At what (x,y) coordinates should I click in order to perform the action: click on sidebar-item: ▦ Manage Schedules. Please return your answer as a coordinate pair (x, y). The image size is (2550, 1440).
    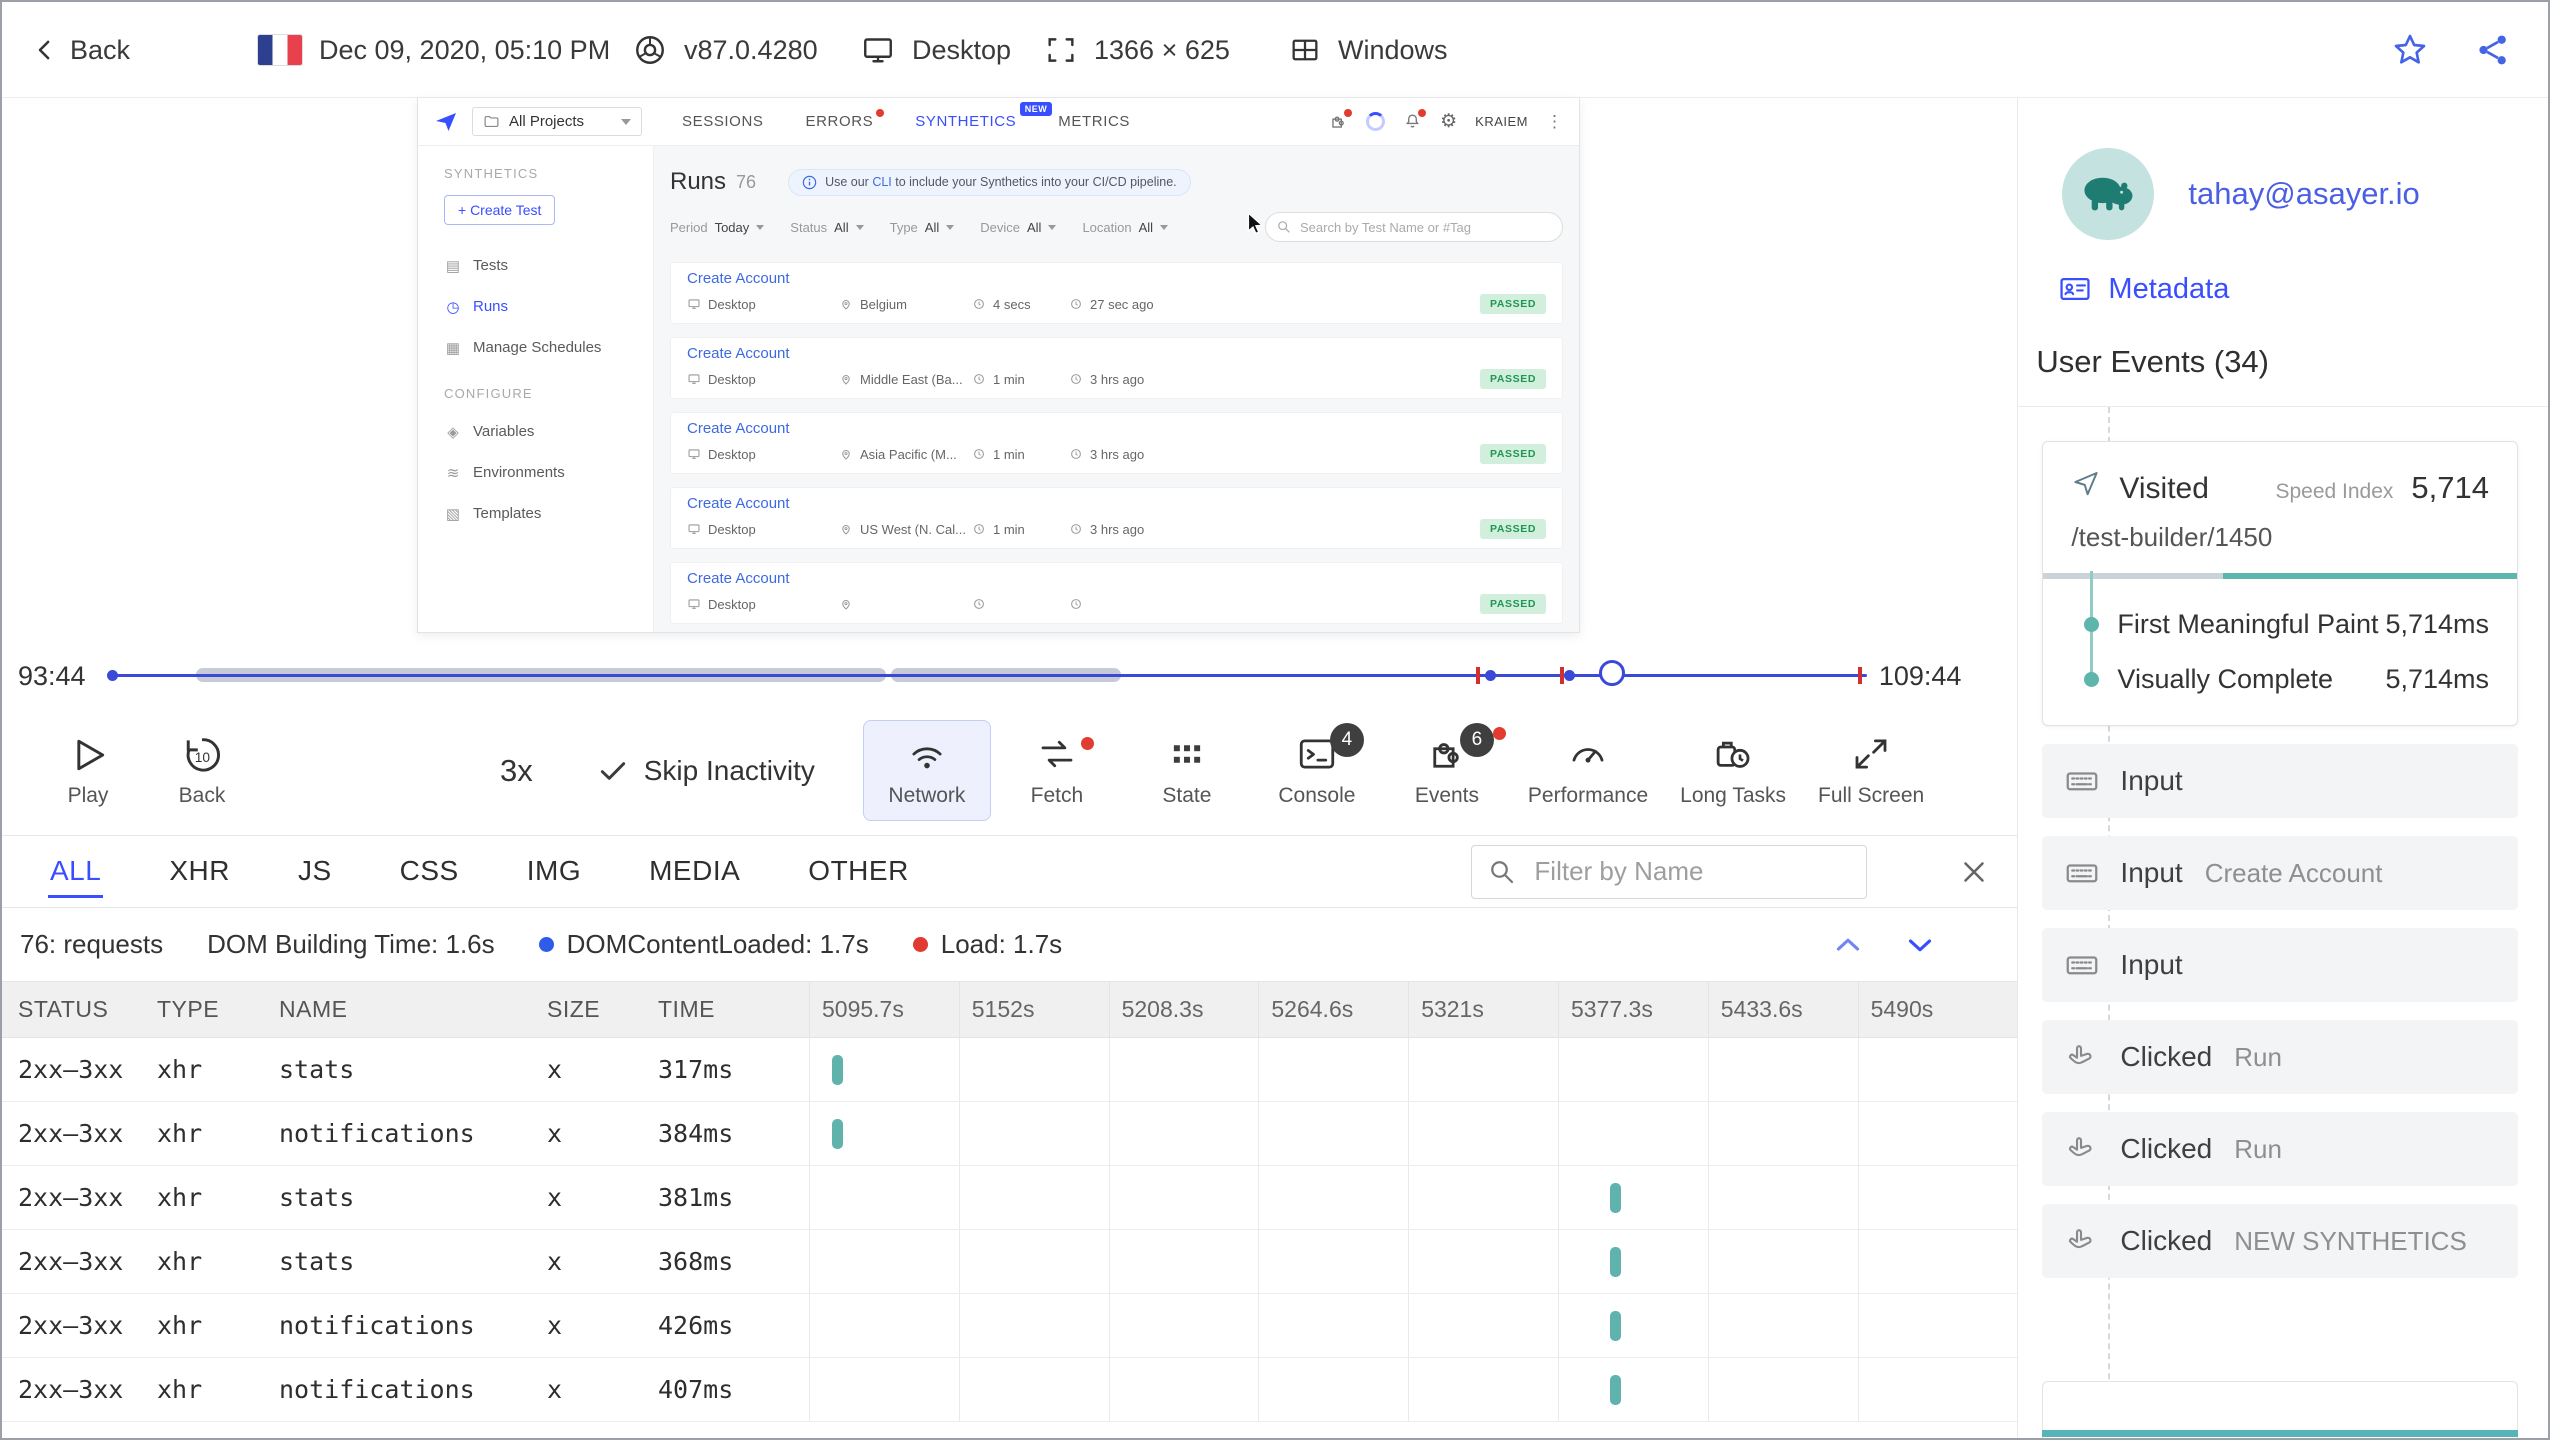
    Looking at the image, I should click on (548, 347).